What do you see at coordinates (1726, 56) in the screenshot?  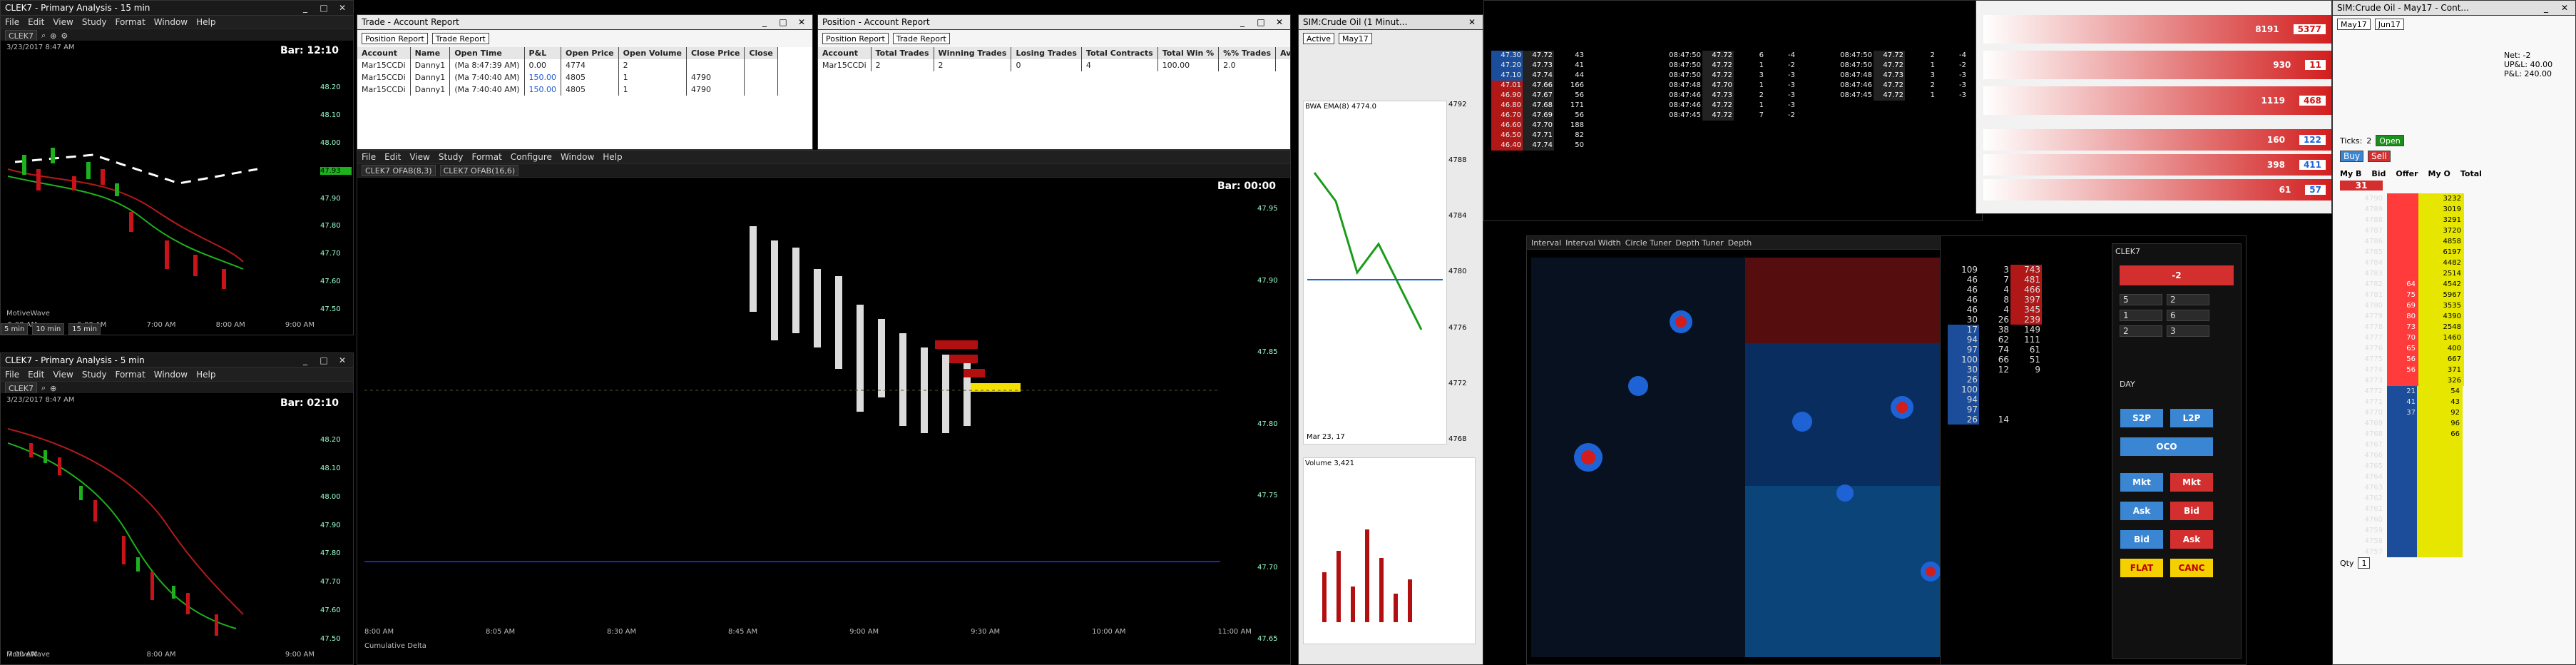 I see `ladder-row: 08:47:50 47.72 6 -4` at bounding box center [1726, 56].